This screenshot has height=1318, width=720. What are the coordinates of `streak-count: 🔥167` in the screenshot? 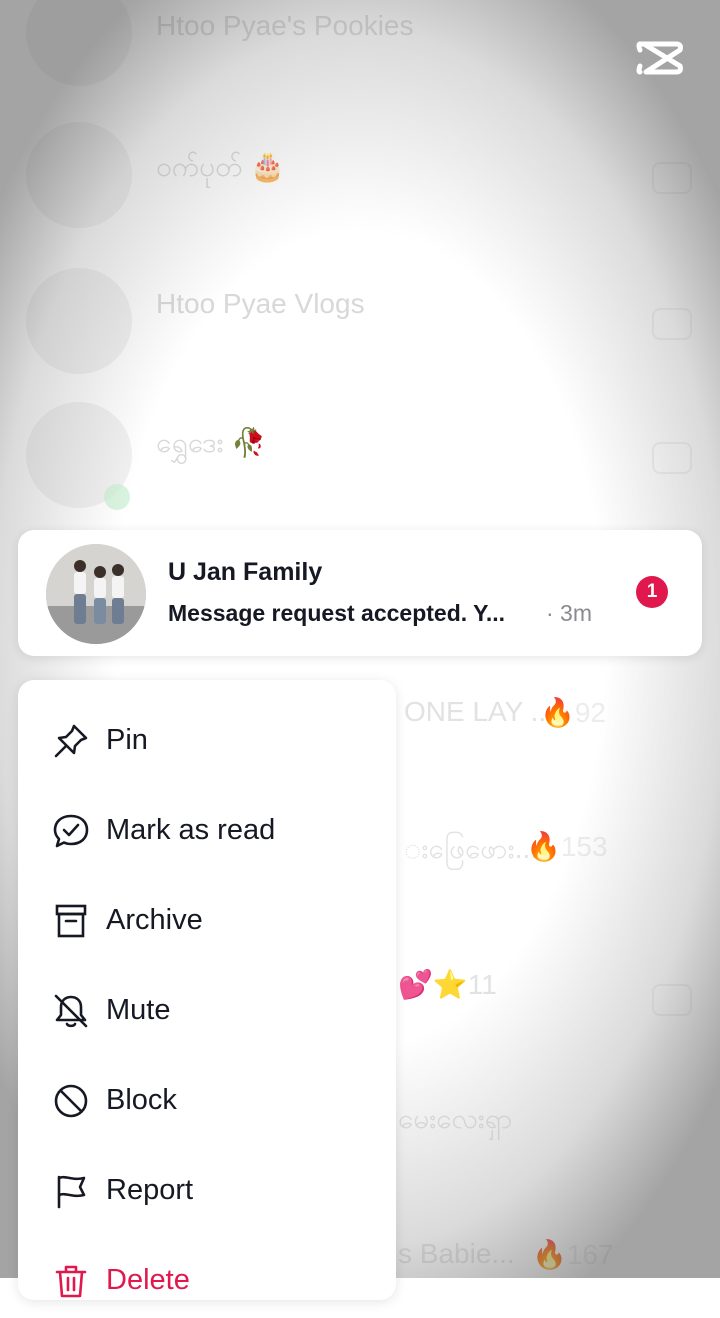 It's located at (573, 1254).